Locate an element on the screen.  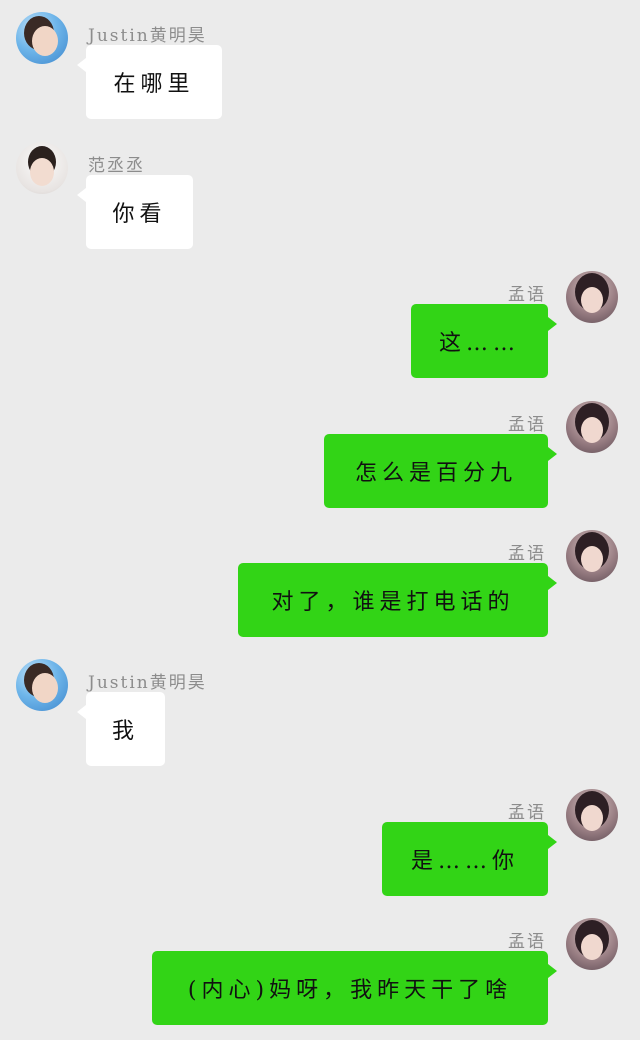
message-bubble: 你看 is located at coordinates (135, 212).